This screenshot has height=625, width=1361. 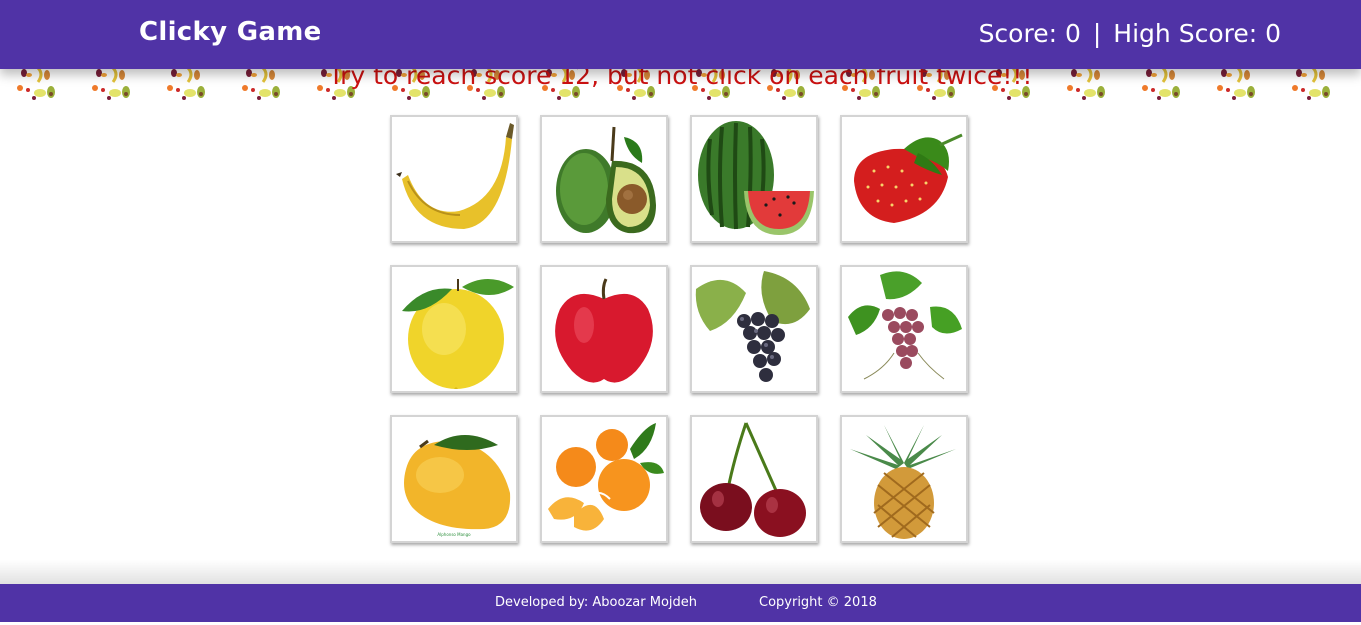 What do you see at coordinates (818, 602) in the screenshot?
I see `copyright-notice: Copyright © 2018` at bounding box center [818, 602].